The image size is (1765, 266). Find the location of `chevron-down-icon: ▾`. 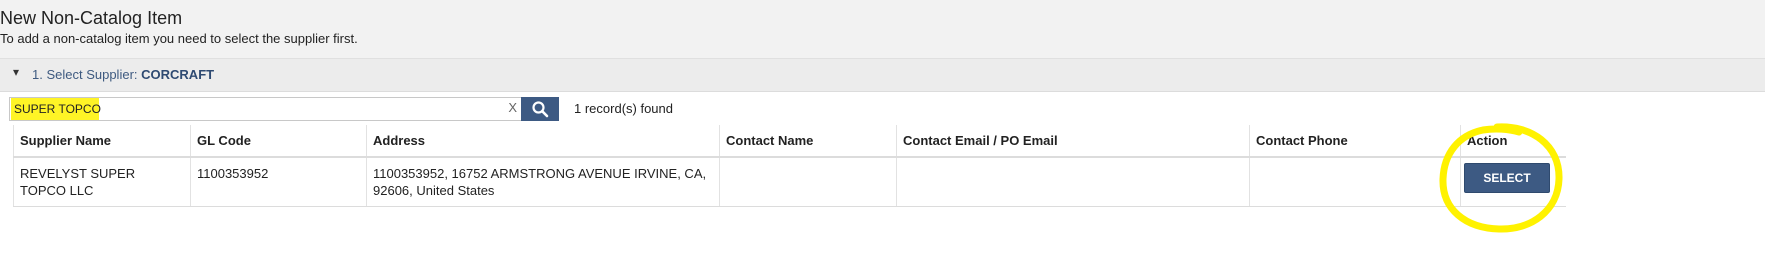

chevron-down-icon: ▾ is located at coordinates (16, 72).